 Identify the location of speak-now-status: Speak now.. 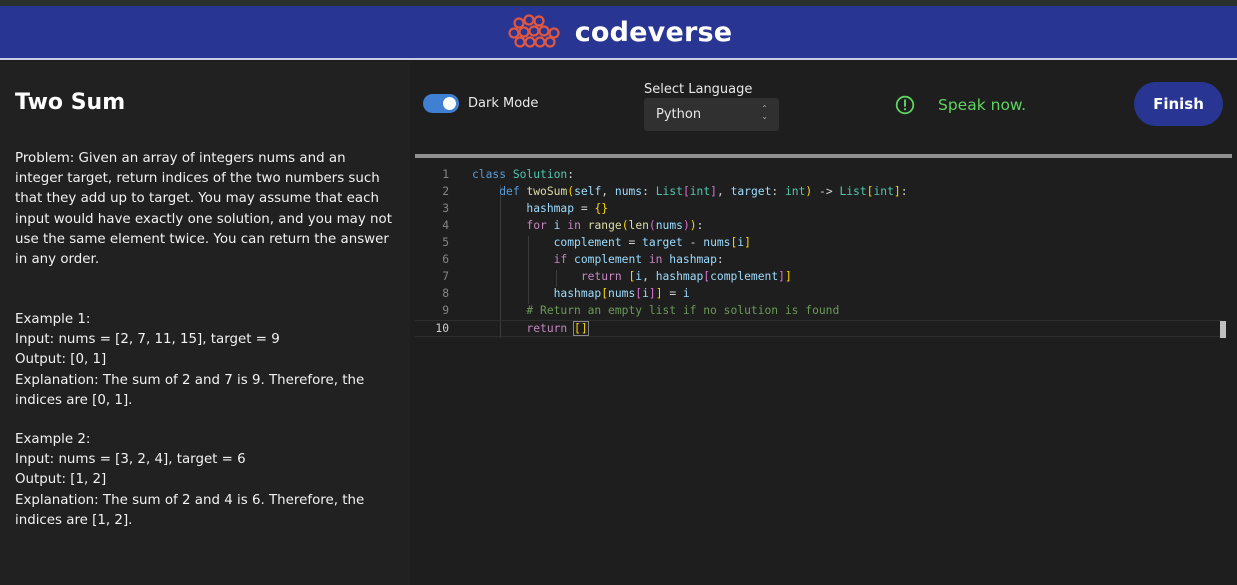
(982, 105).